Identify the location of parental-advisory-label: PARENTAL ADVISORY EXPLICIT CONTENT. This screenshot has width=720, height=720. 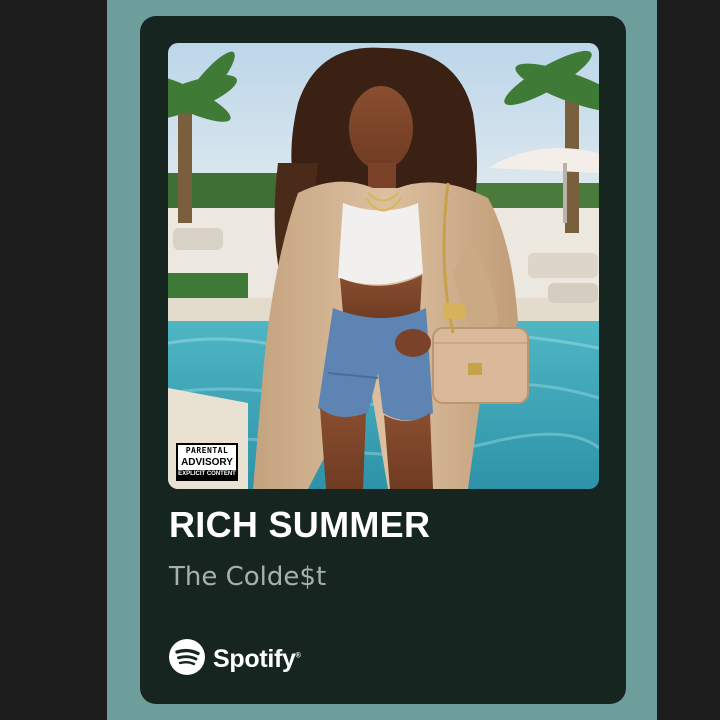
(207, 462).